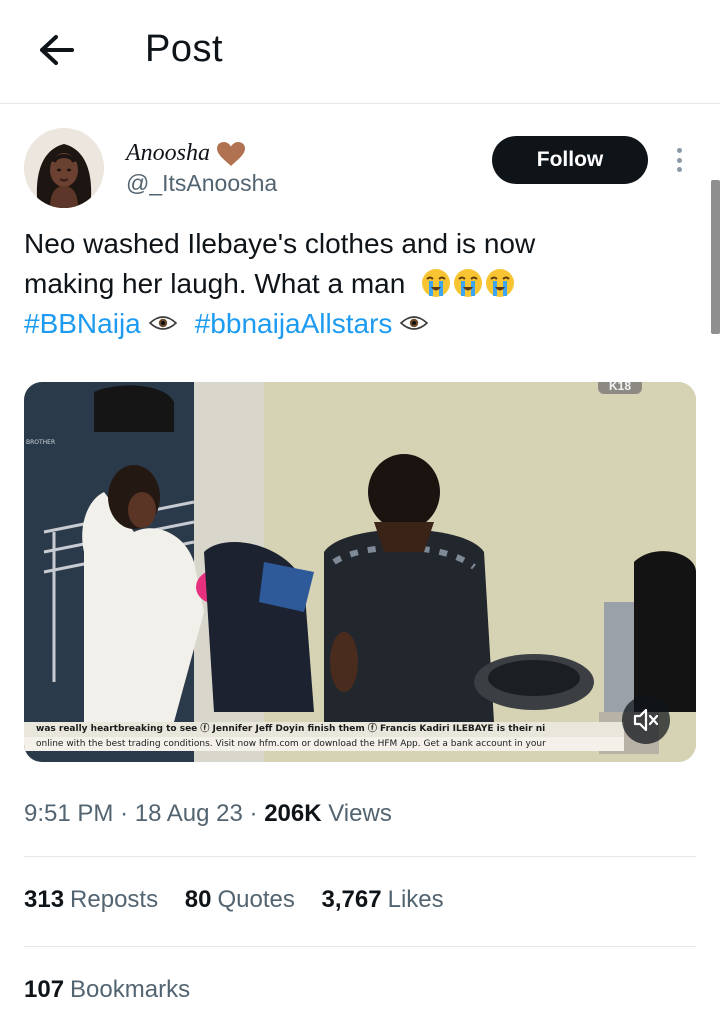 The height and width of the screenshot is (1032, 720). Describe the element at coordinates (570, 160) in the screenshot. I see `follow-button: Follow` at that location.